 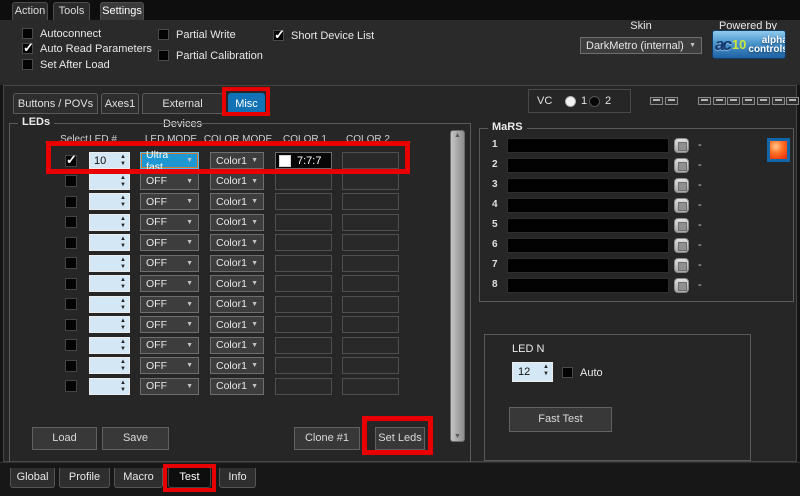 What do you see at coordinates (457, 286) in the screenshot?
I see `led-table-scrollbar` at bounding box center [457, 286].